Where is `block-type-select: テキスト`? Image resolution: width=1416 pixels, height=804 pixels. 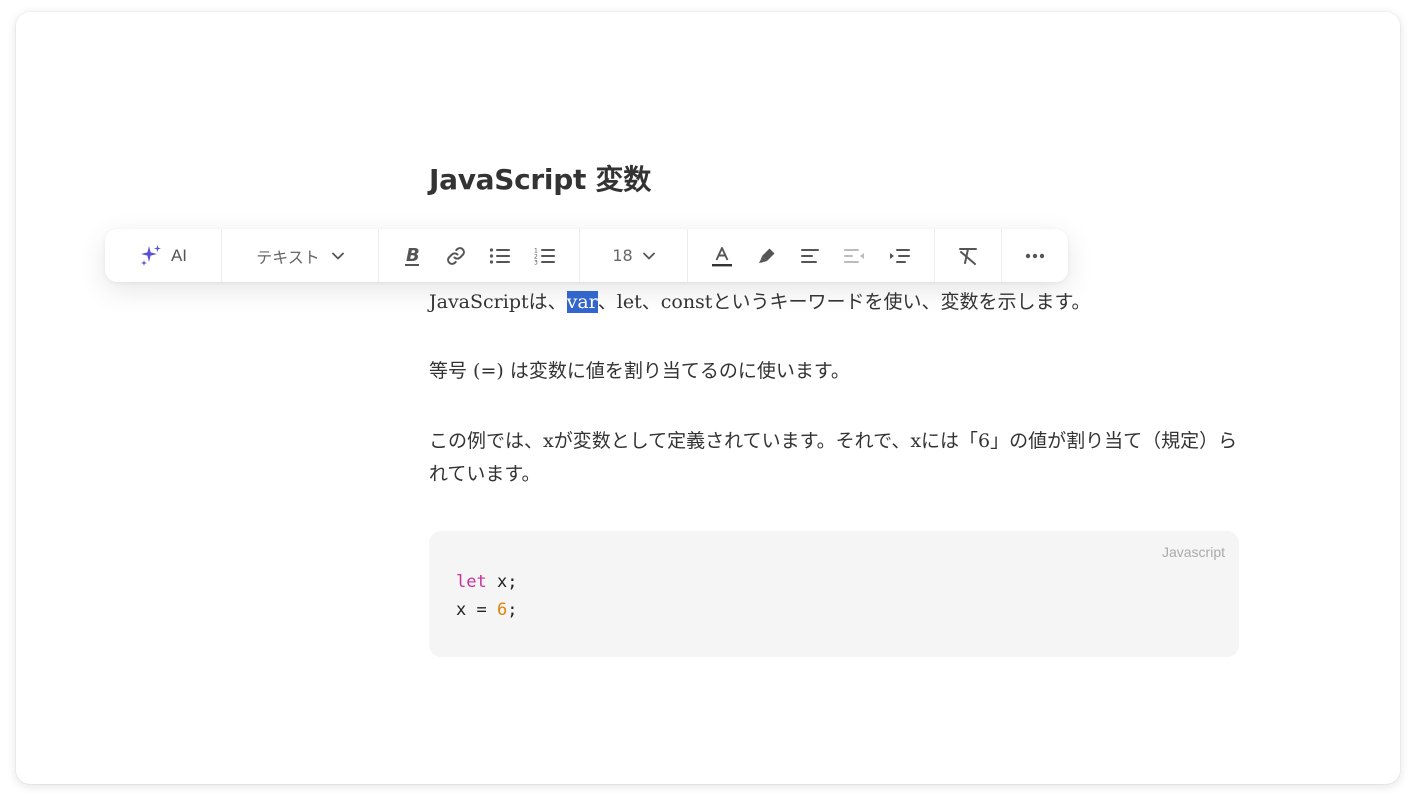 block-type-select: テキスト is located at coordinates (300, 256).